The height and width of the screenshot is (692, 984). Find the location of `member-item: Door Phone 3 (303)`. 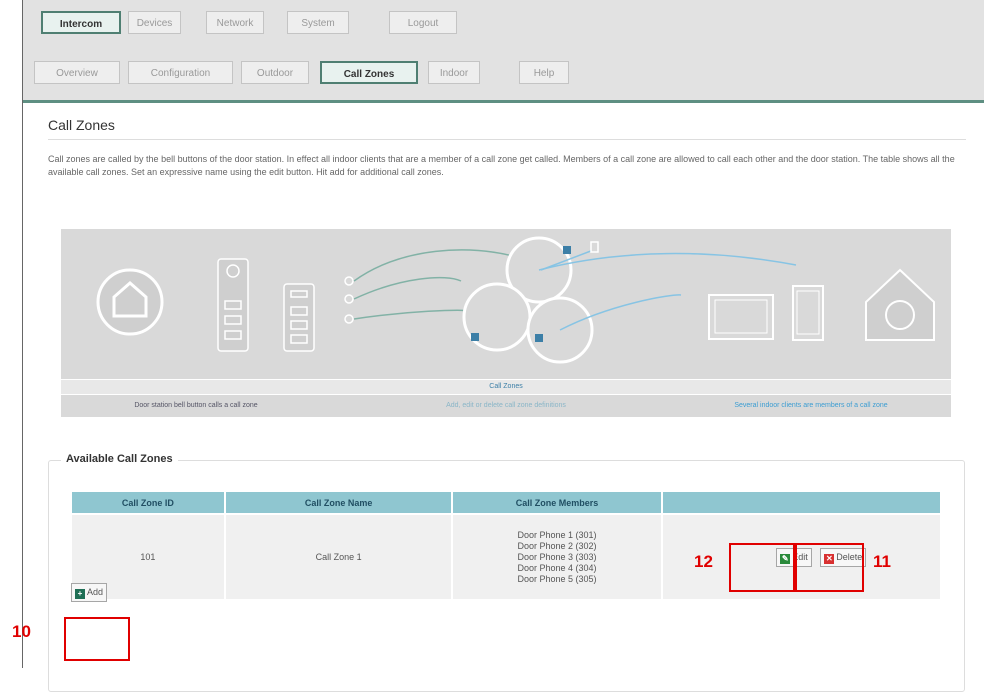

member-item: Door Phone 3 (303) is located at coordinates (557, 556).